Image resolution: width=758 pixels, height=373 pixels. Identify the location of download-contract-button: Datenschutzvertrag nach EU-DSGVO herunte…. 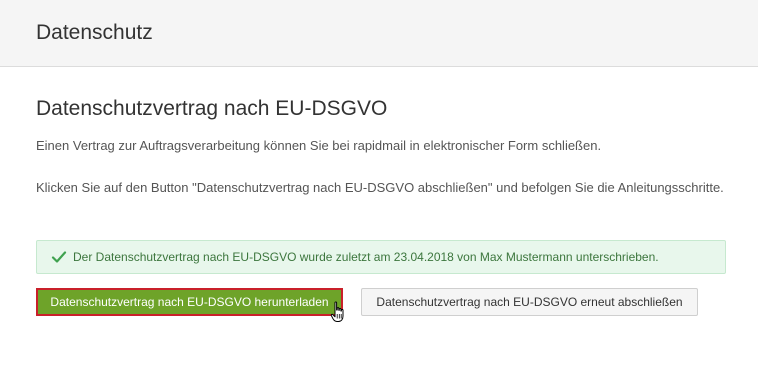
(189, 302).